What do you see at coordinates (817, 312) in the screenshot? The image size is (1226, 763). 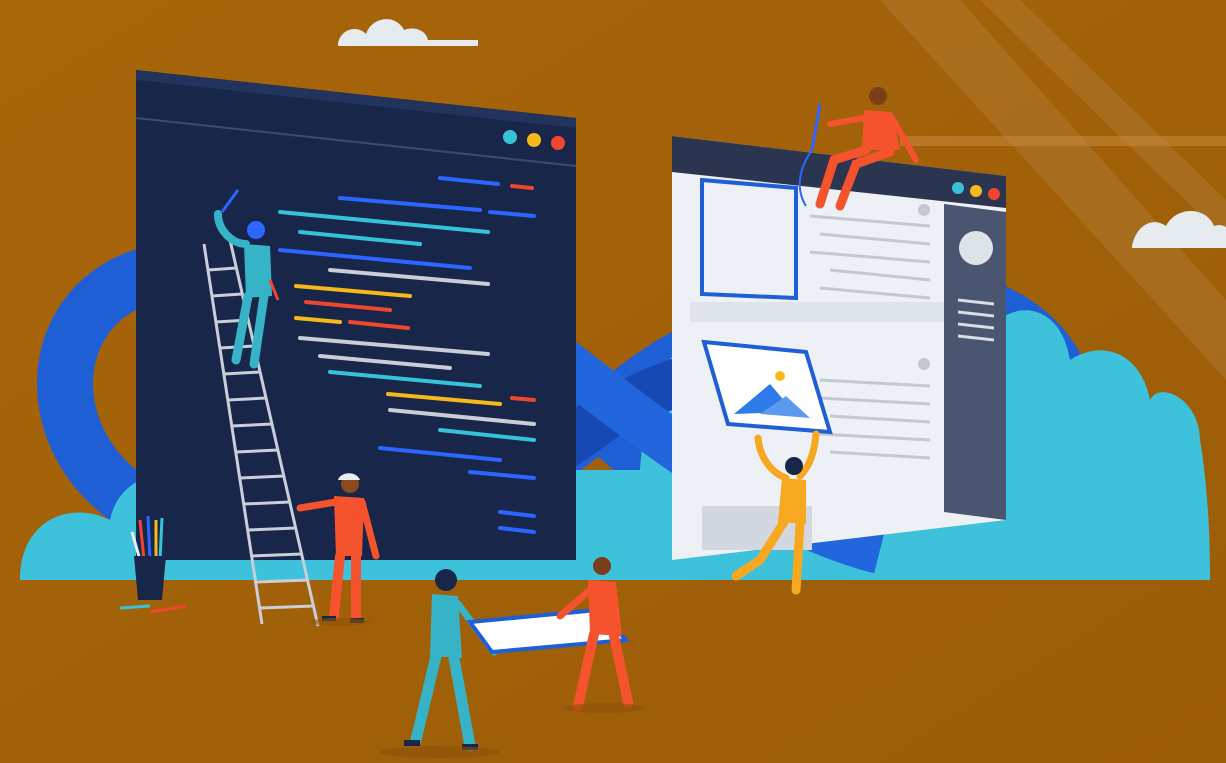 I see `content-divider` at bounding box center [817, 312].